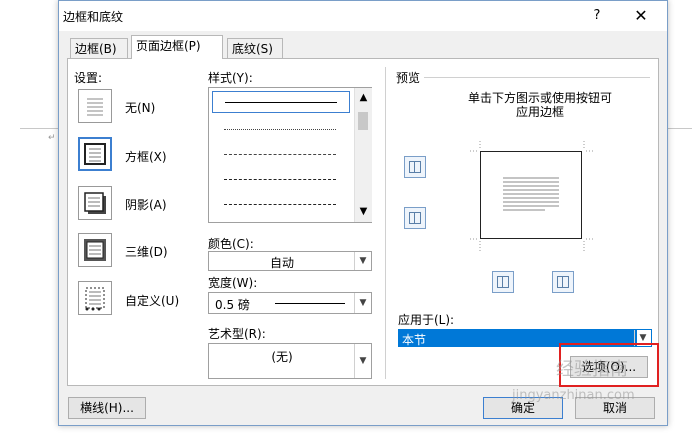 The width and height of the screenshot is (692, 433). Describe the element at coordinates (237, 334) in the screenshot. I see `art-label: 艺术型(R):` at that location.